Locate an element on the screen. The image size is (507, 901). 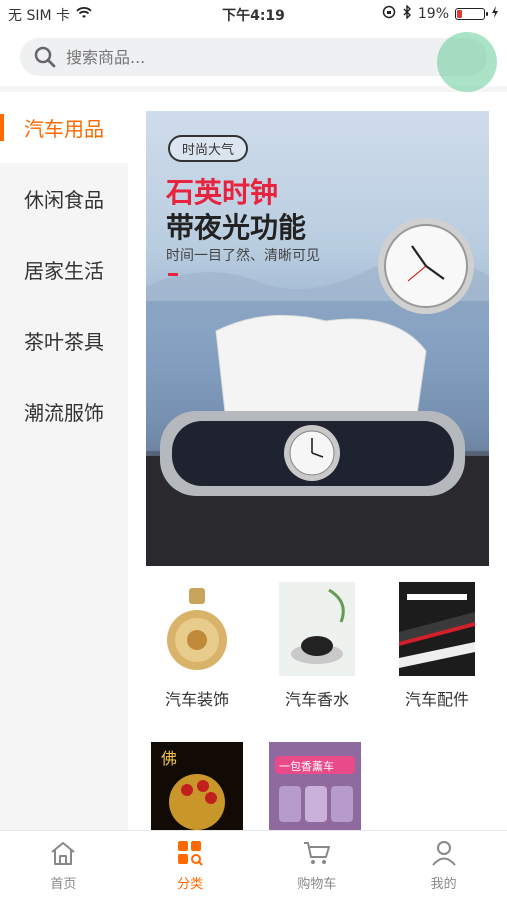
thumb-text: 佛 is located at coordinates (169, 758).